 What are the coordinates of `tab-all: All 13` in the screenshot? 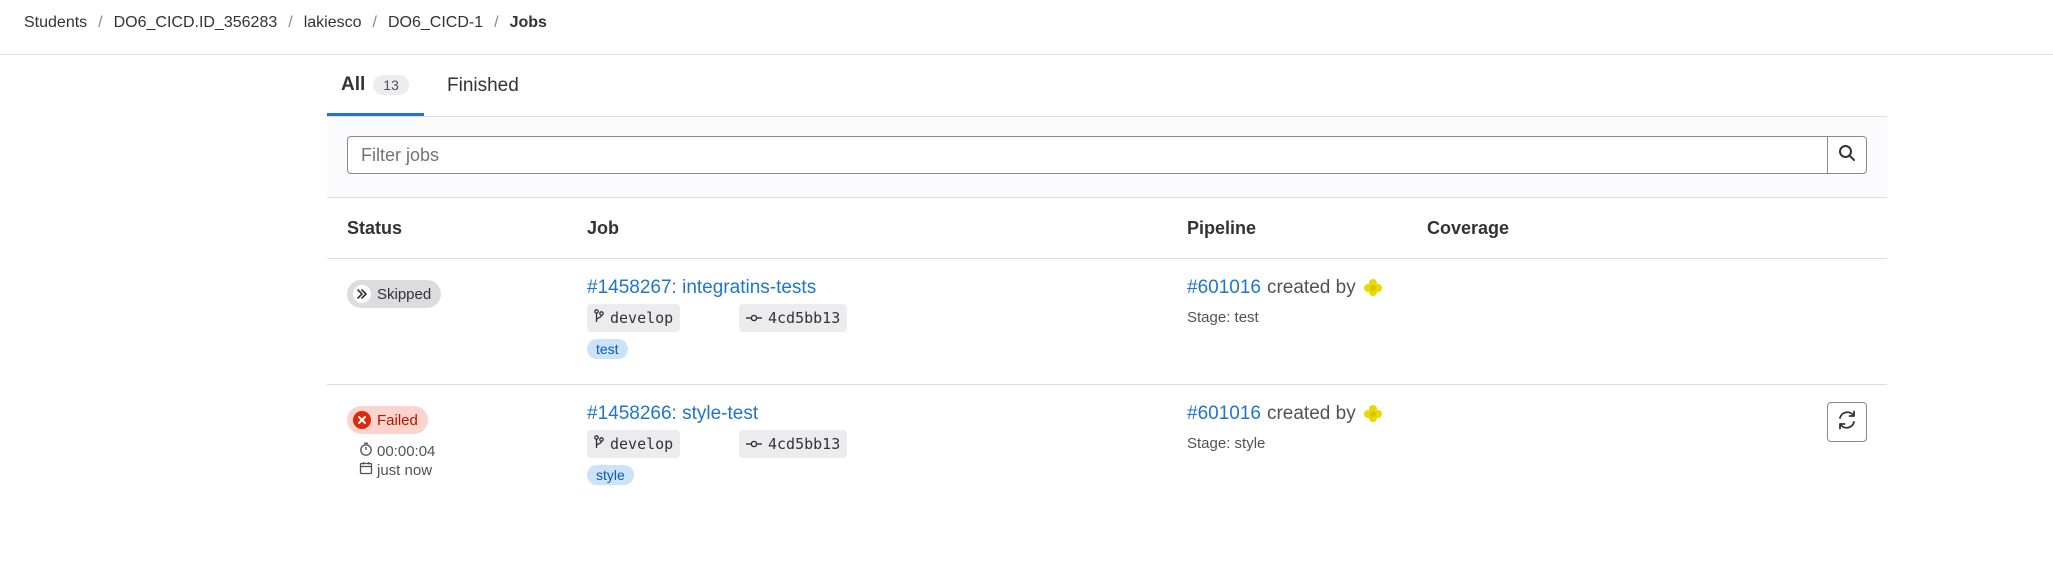 It's located at (375, 86).